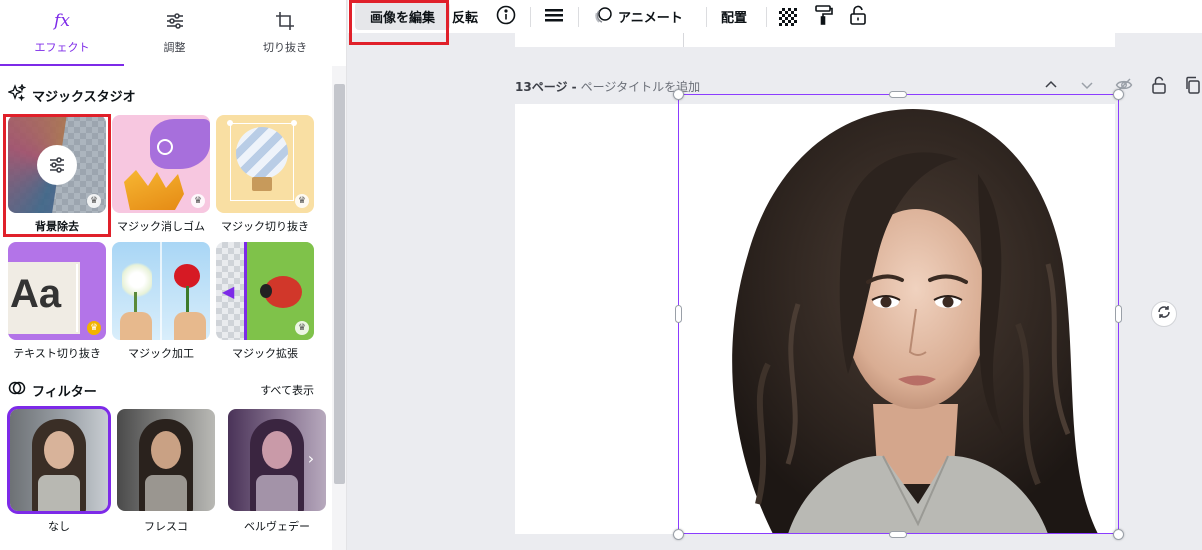  I want to click on fx-icon: fx, so click(62, 21).